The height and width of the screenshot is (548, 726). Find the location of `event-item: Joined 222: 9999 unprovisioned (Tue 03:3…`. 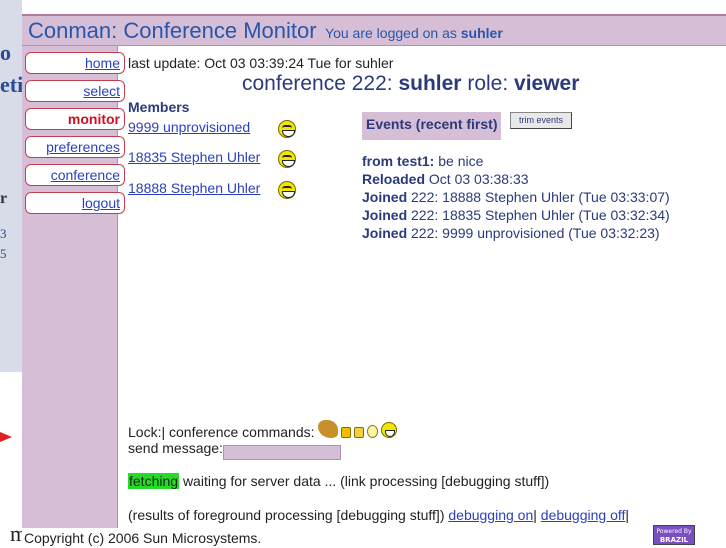

event-item: Joined 222: 9999 unprovisioned (Tue 03:3… is located at coordinates (511, 233).